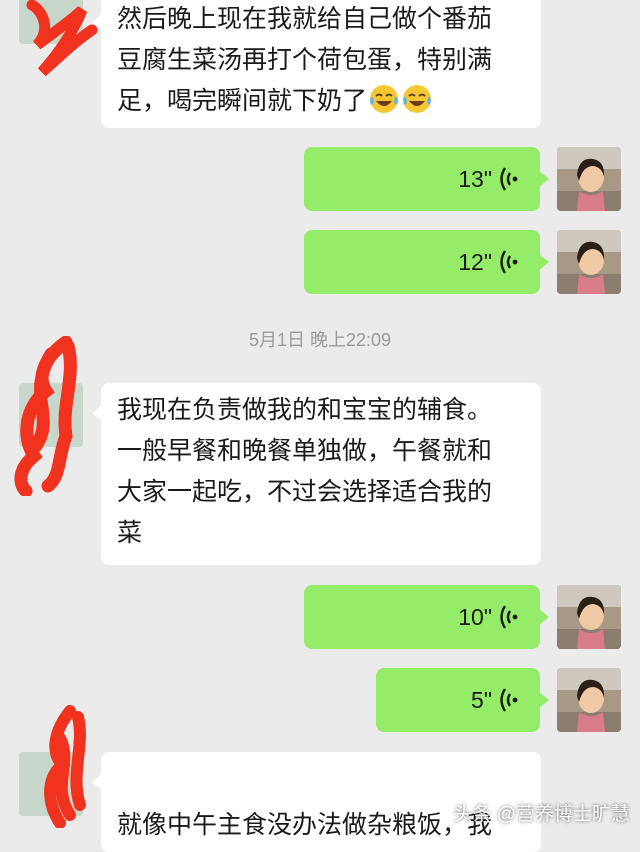 This screenshot has width=640, height=852. I want to click on watermark: 头条 @营养博士旷慧, so click(541, 814).